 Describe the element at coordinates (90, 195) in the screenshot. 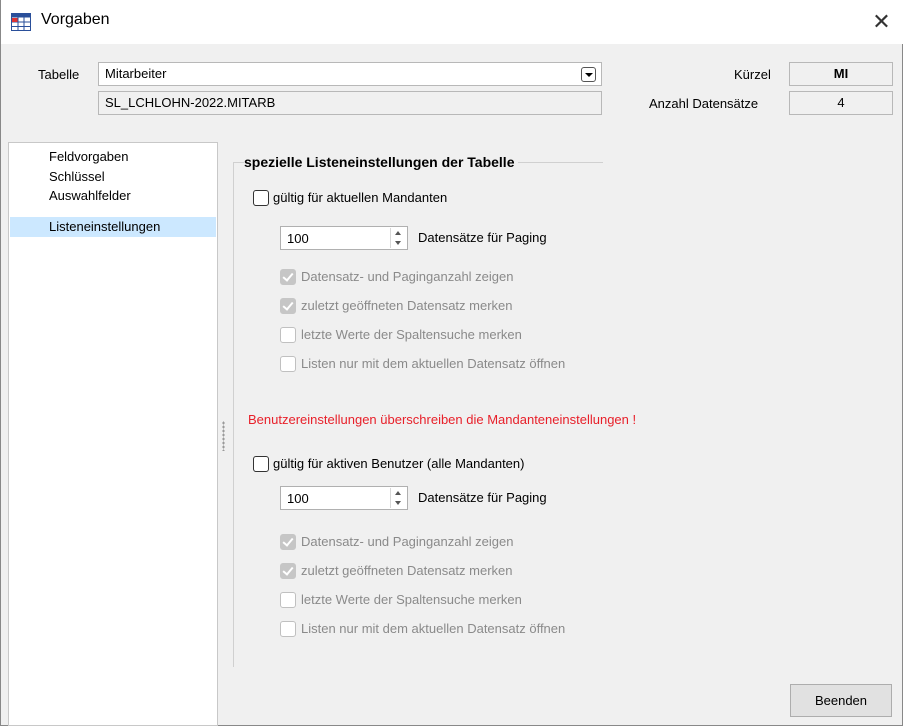

I see `sidebar-item-label: Auswahlfelder` at that location.